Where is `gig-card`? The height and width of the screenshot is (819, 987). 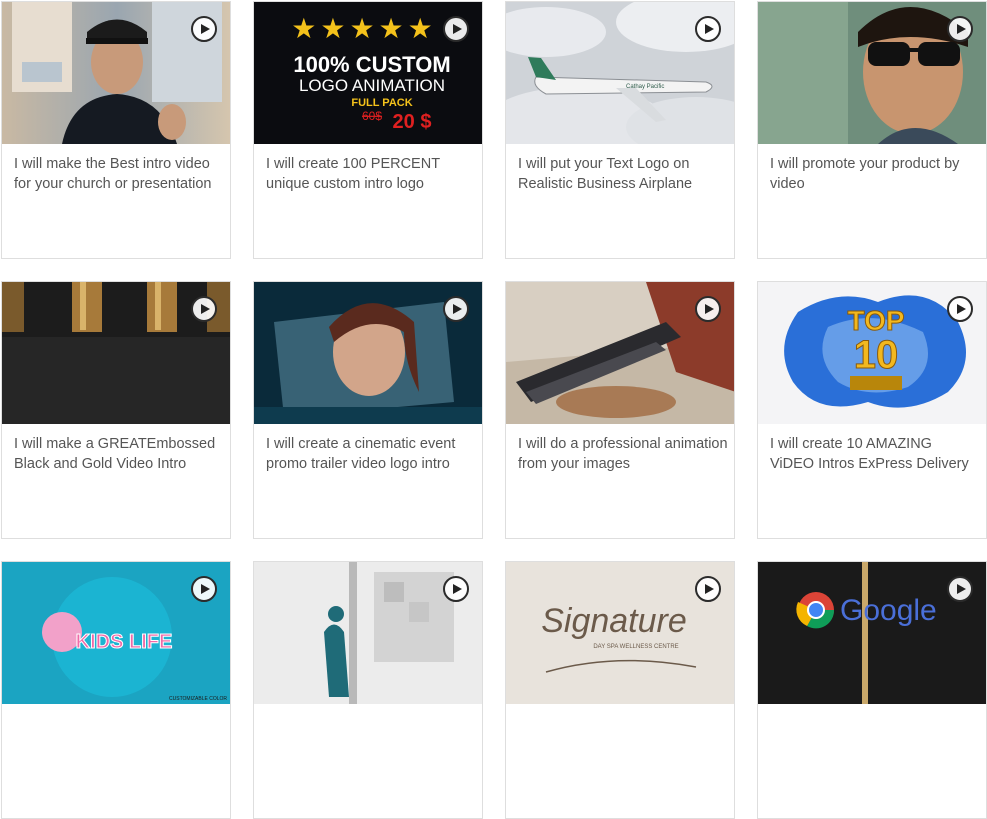
gig-card is located at coordinates (368, 690).